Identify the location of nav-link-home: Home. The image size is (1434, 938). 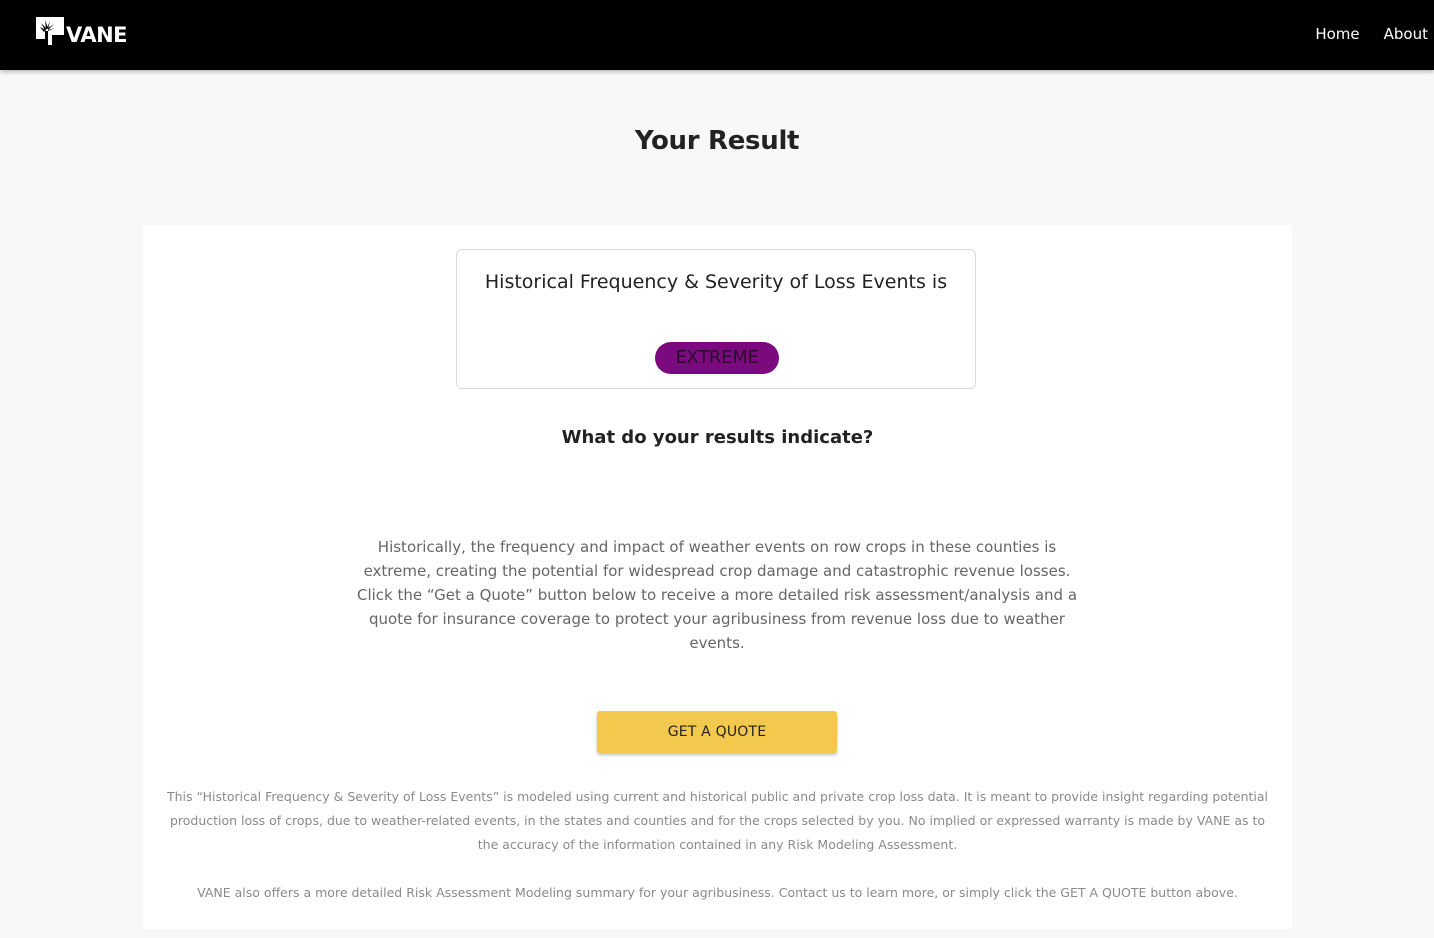
(1337, 34).